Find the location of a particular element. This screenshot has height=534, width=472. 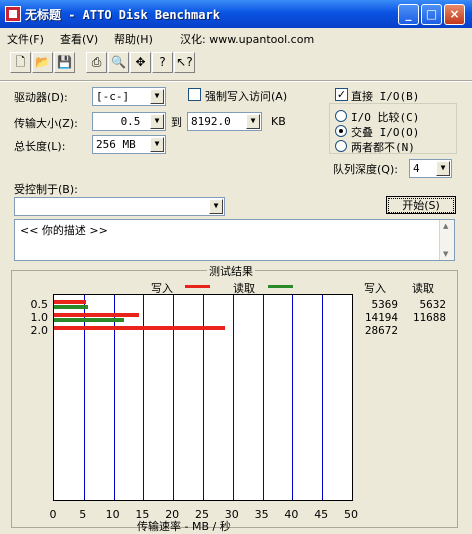

x-tick-label: 0 is located at coordinates (53, 514).